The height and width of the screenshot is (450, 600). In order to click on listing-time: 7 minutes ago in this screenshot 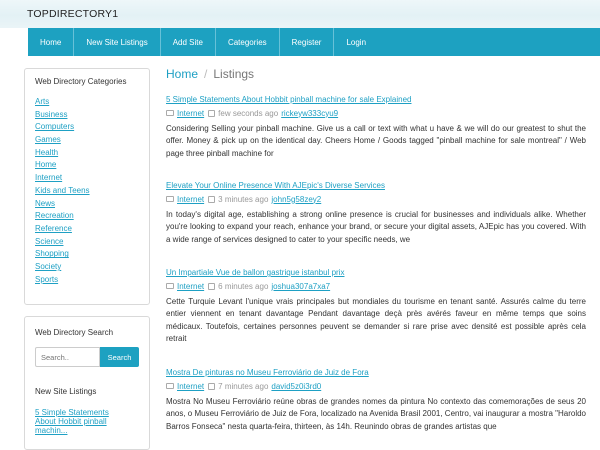, I will do `click(243, 386)`.